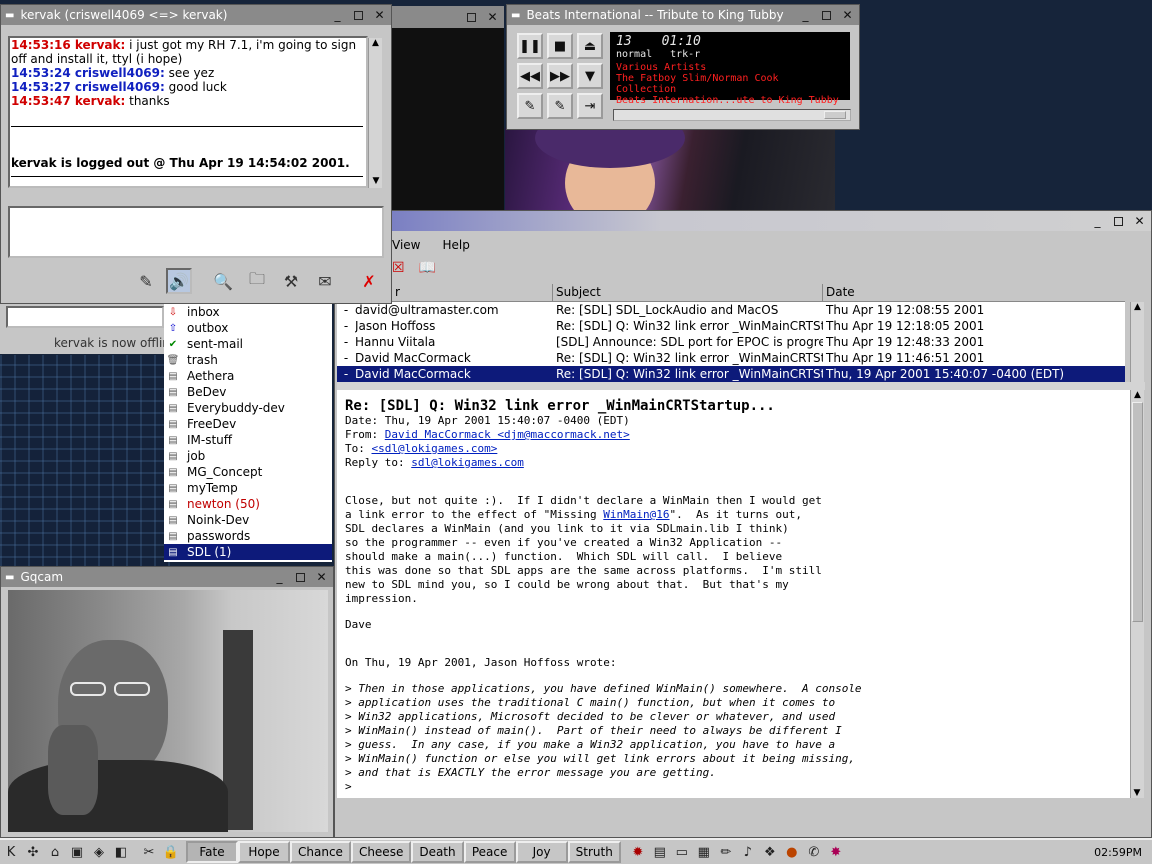 This screenshot has width=1152, height=864. Describe the element at coordinates (489, 852) in the screenshot. I see `workspace-button: Peace` at that location.